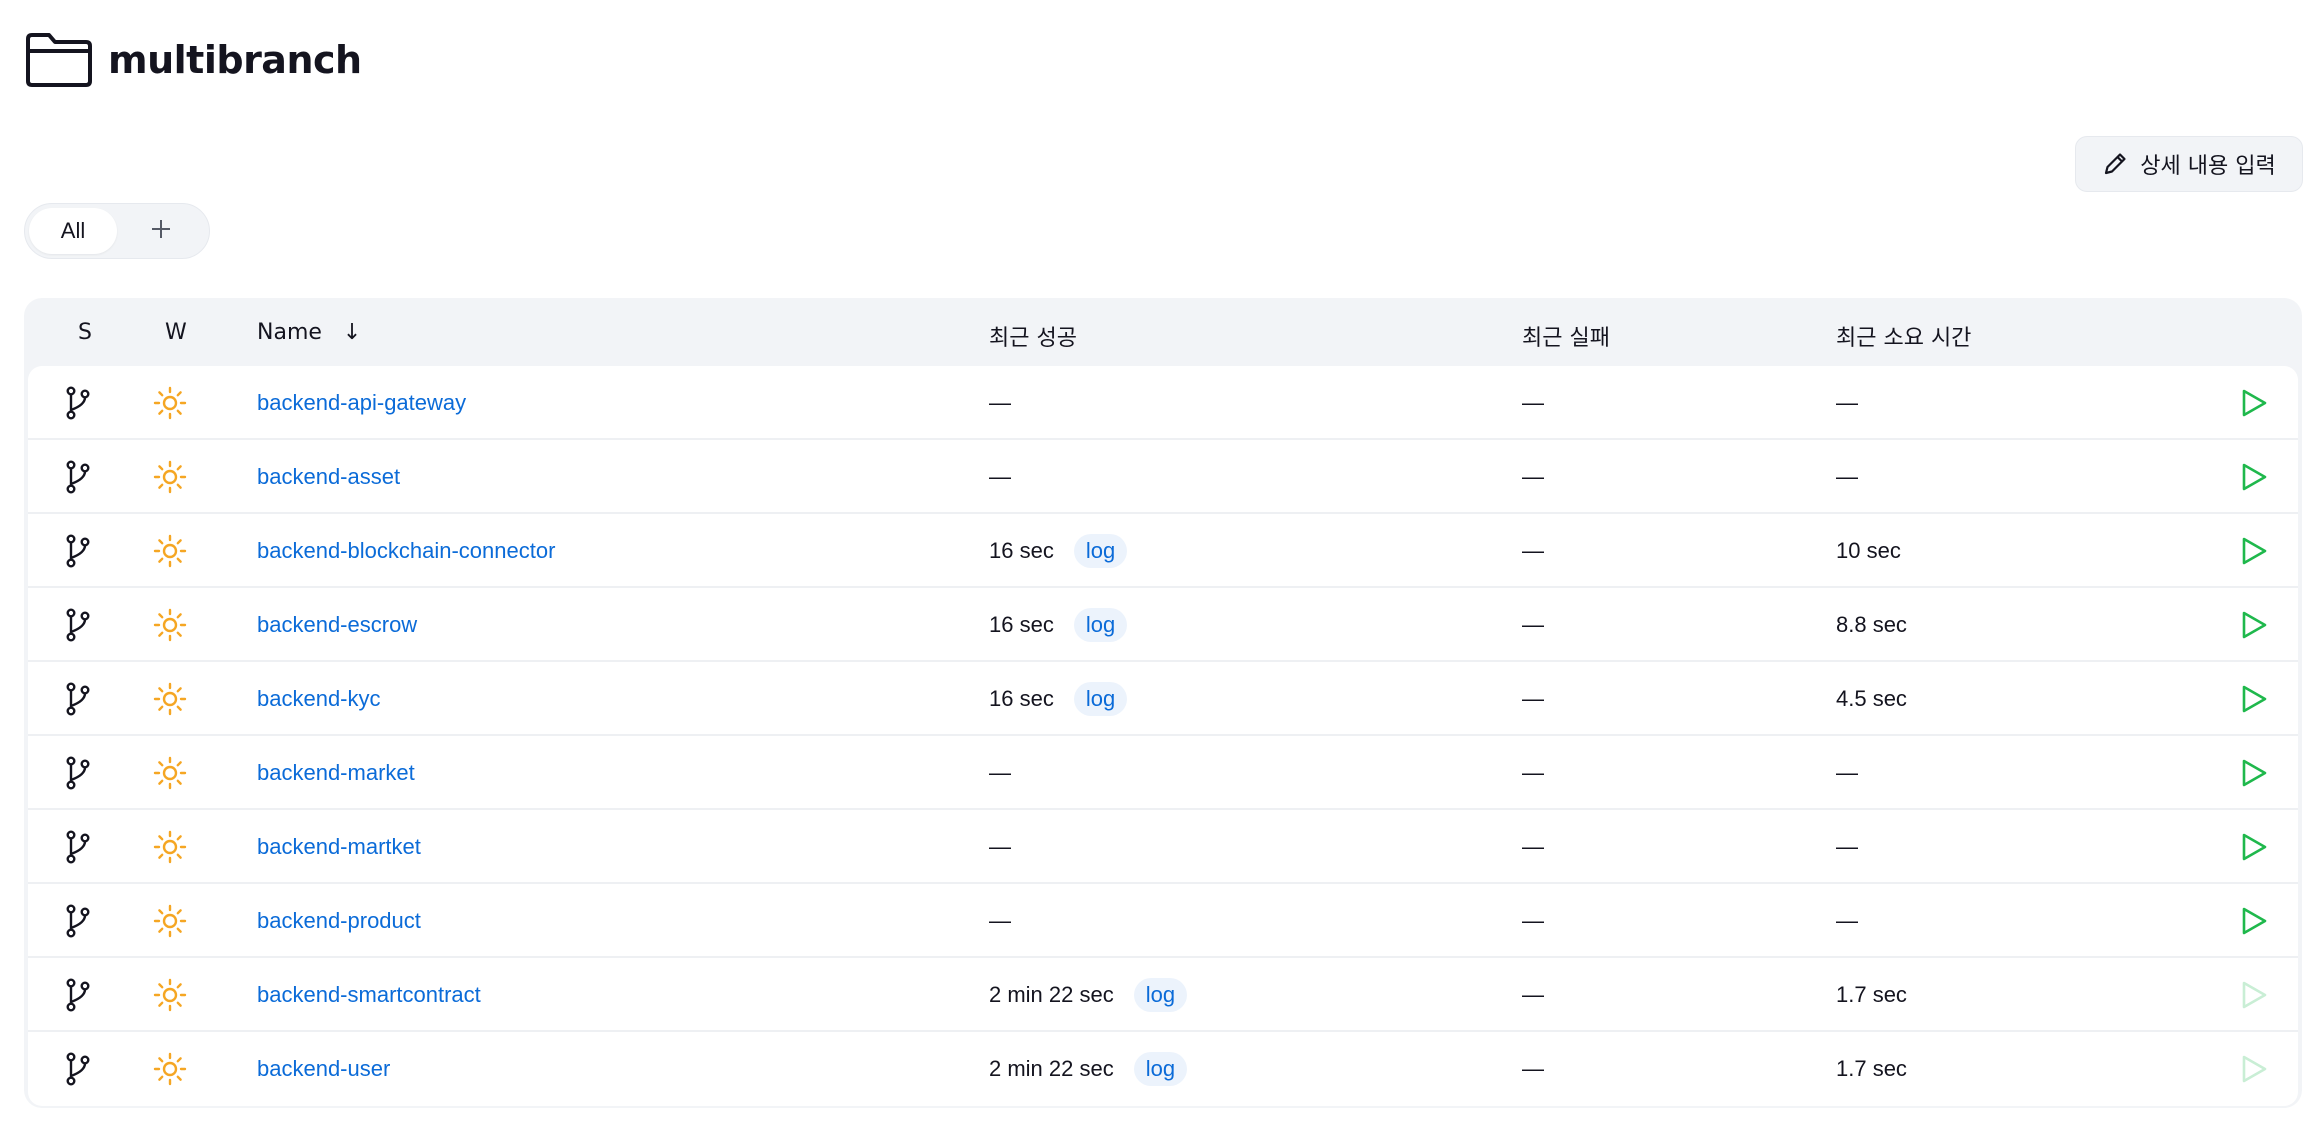 The image size is (2322, 1126). Describe the element at coordinates (1868, 550) in the screenshot. I see `last-duration: 10 sec` at that location.